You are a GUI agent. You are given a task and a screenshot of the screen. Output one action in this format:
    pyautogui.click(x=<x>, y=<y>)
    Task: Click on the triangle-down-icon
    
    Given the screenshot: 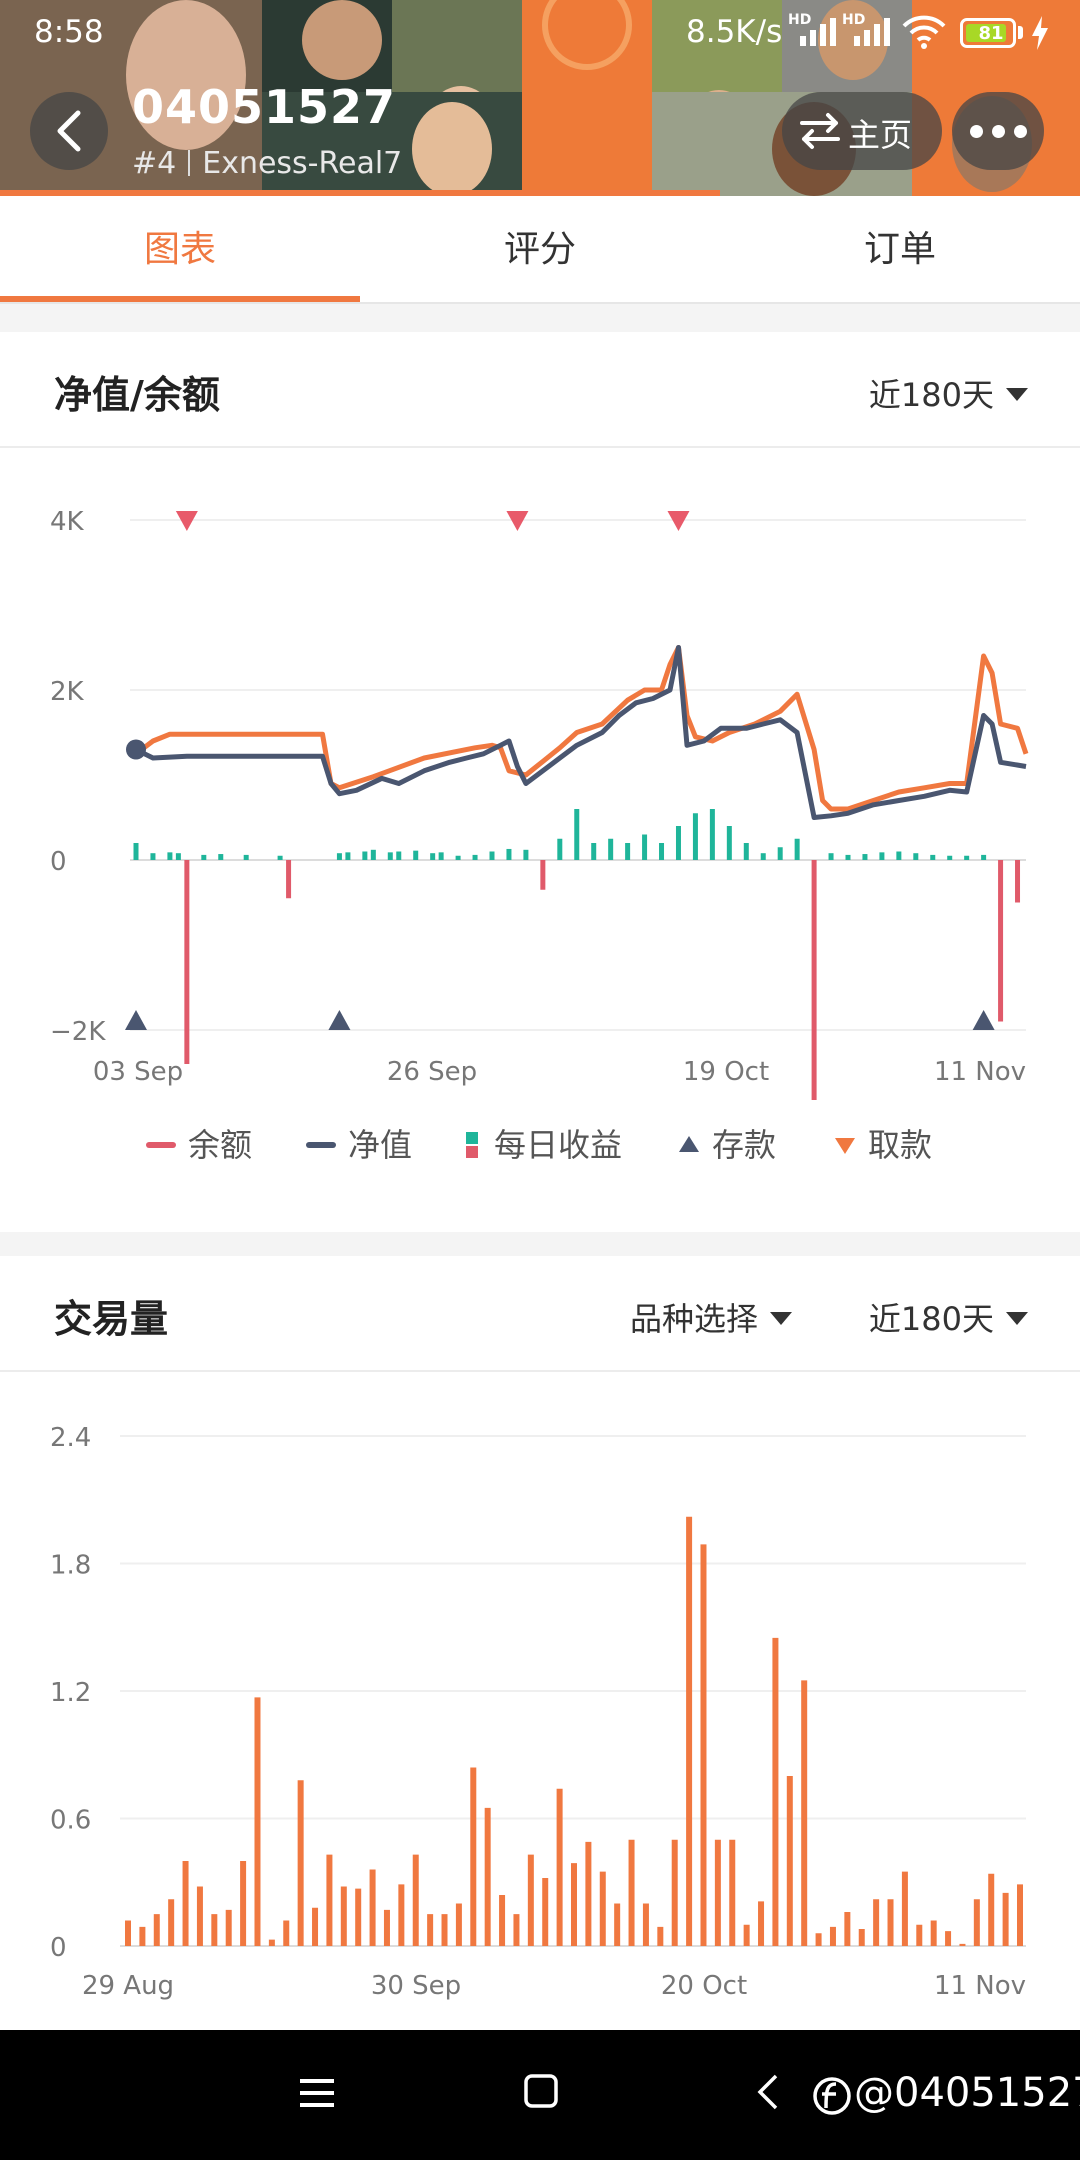 What is the action you would take?
    pyautogui.click(x=845, y=1146)
    